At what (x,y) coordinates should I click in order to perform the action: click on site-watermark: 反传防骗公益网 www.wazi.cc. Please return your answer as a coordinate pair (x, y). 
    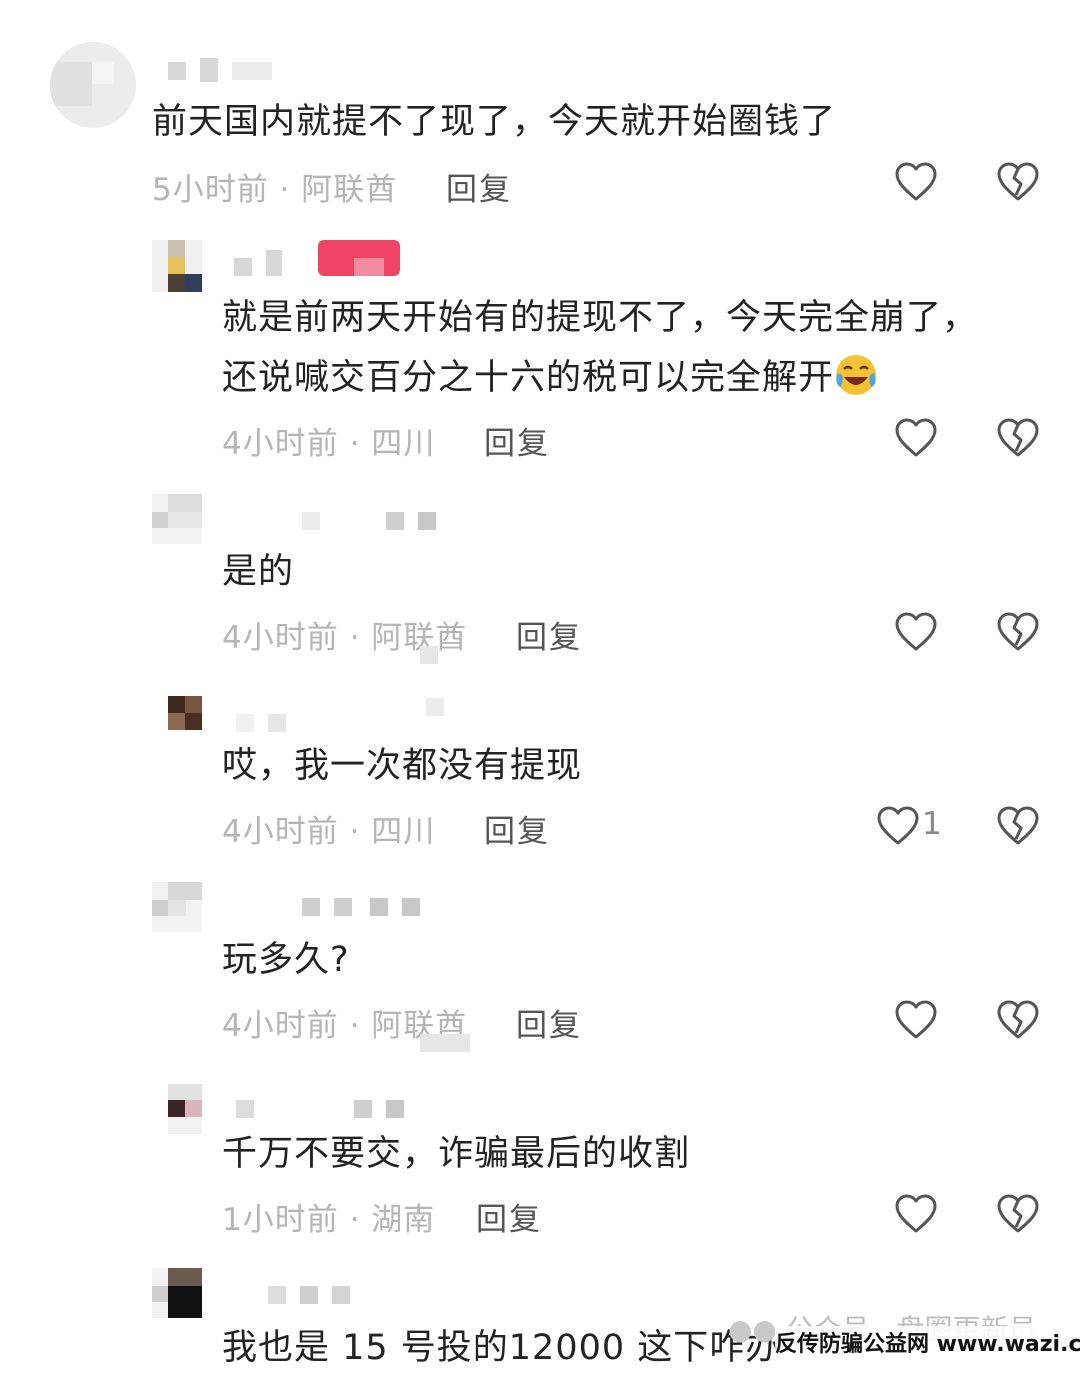
    Looking at the image, I should click on (927, 1342).